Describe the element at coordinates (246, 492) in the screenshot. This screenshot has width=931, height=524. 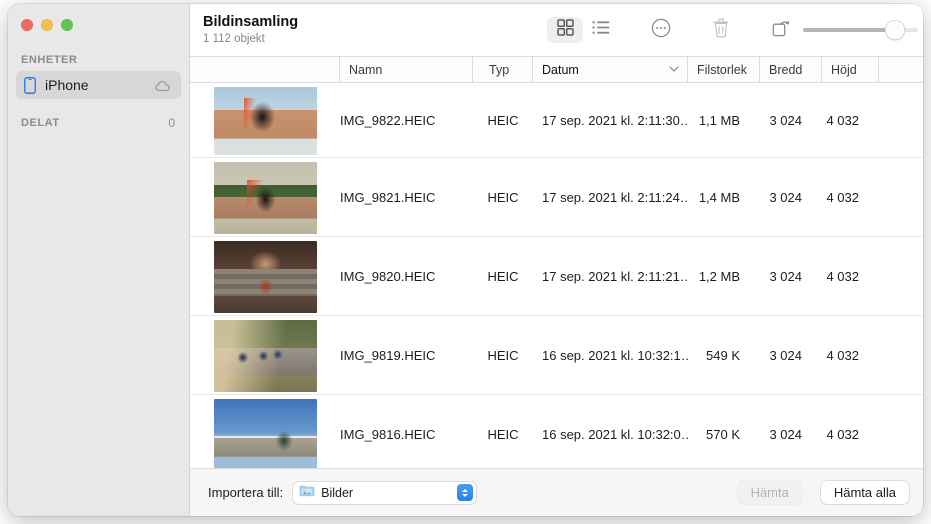
I see `import-to-label: Importera till:` at that location.